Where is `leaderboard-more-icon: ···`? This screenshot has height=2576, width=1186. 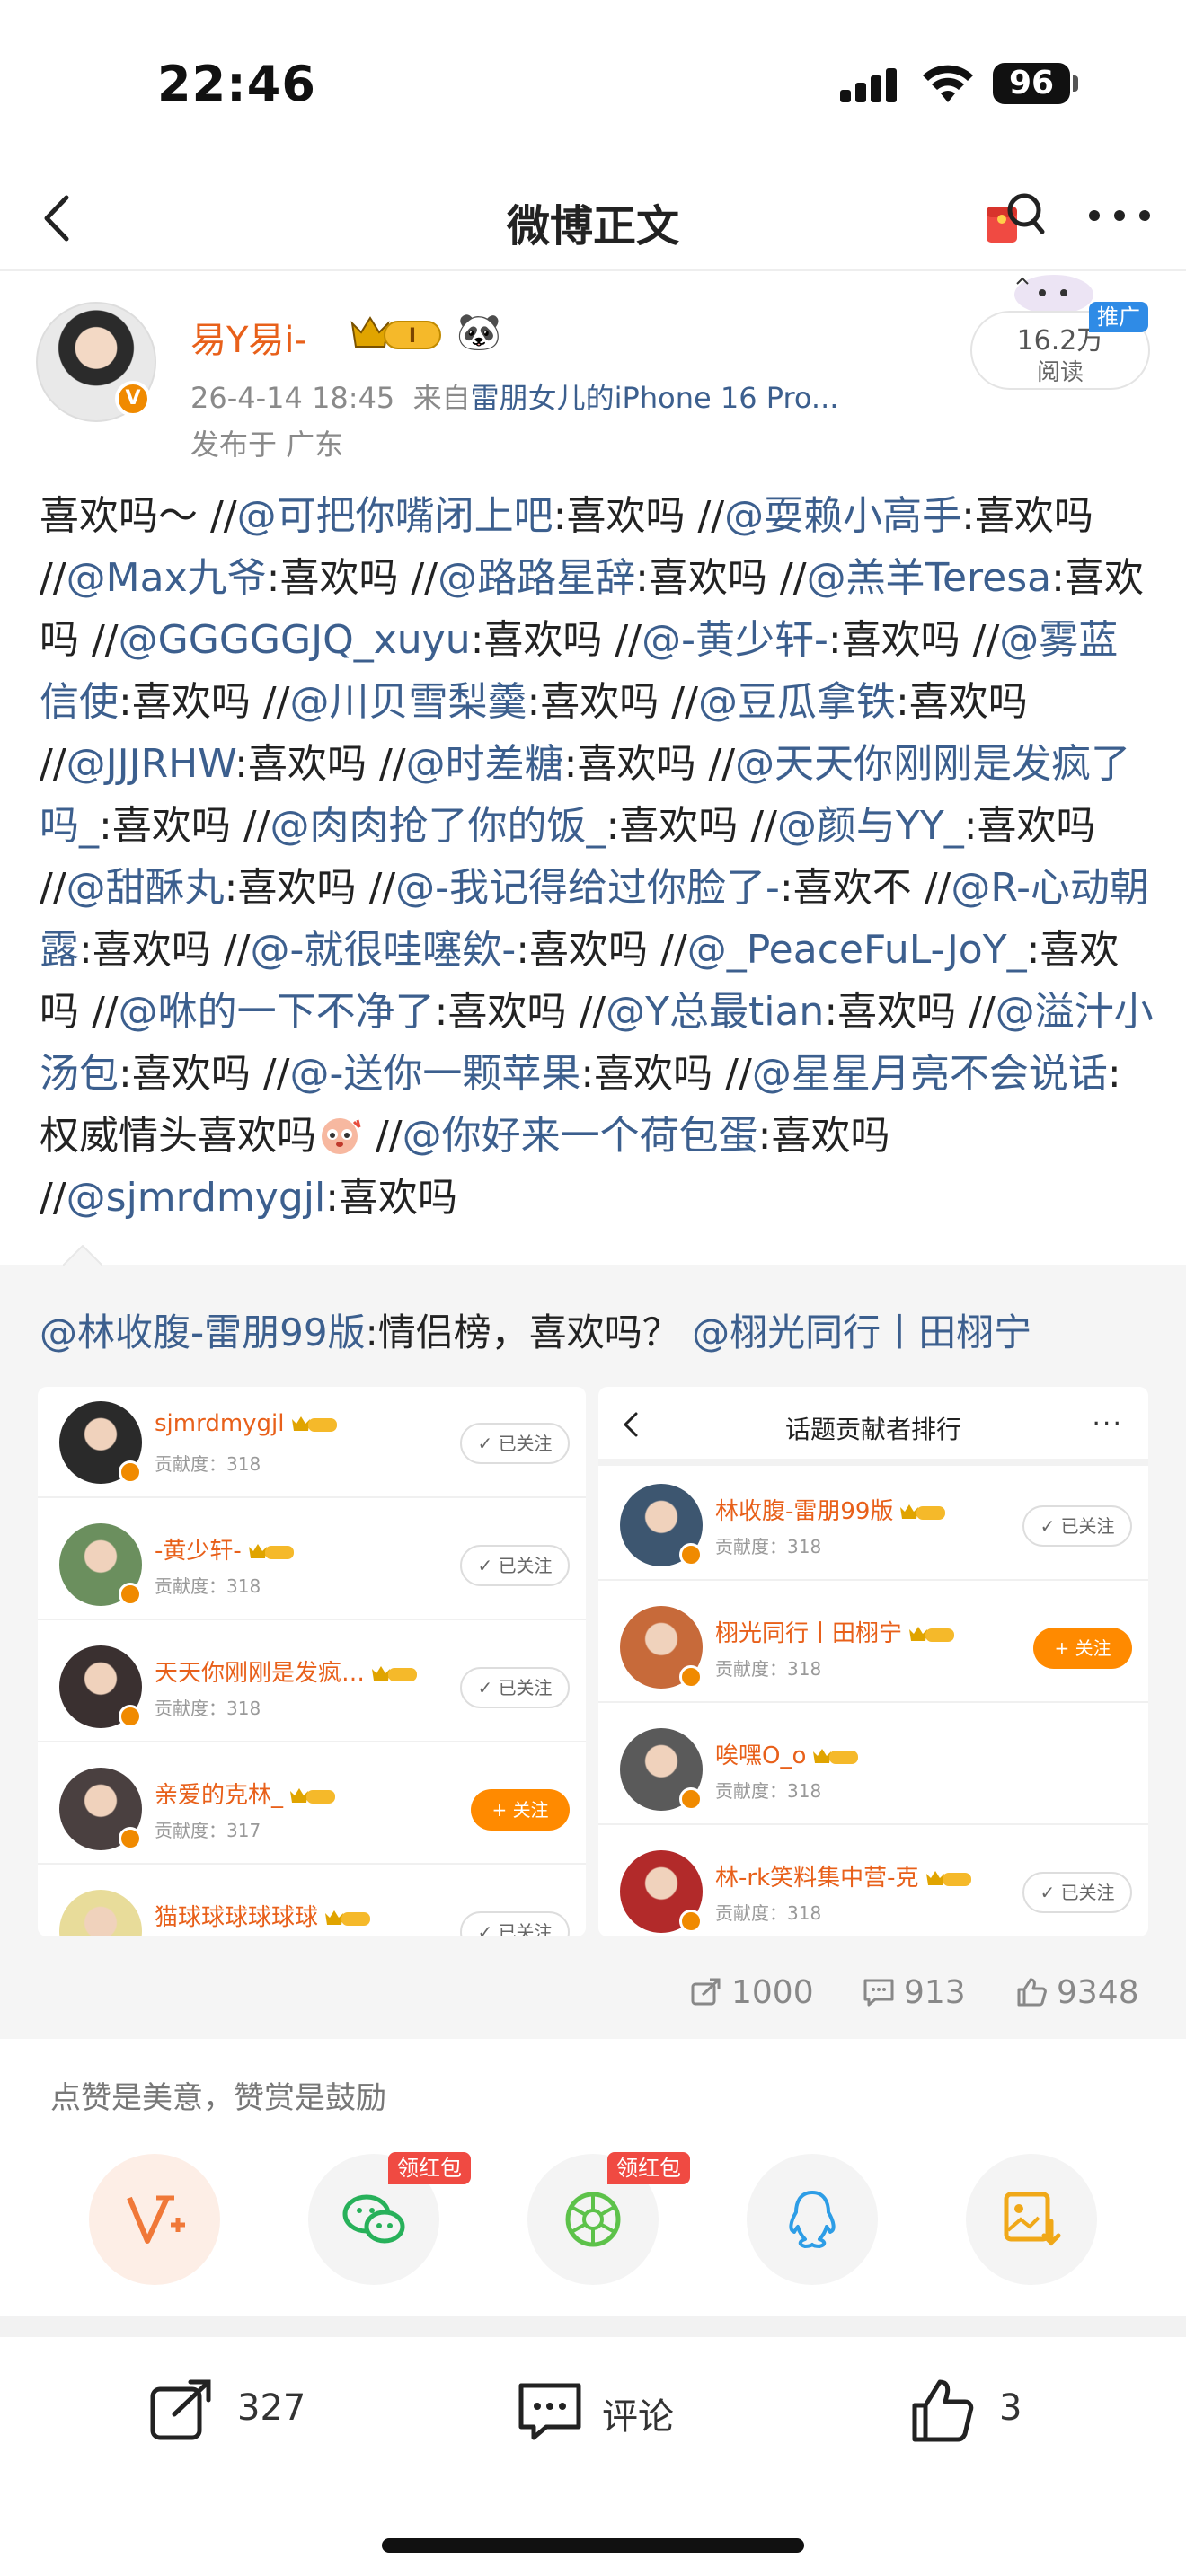 leaderboard-more-icon: ··· is located at coordinates (1107, 1424).